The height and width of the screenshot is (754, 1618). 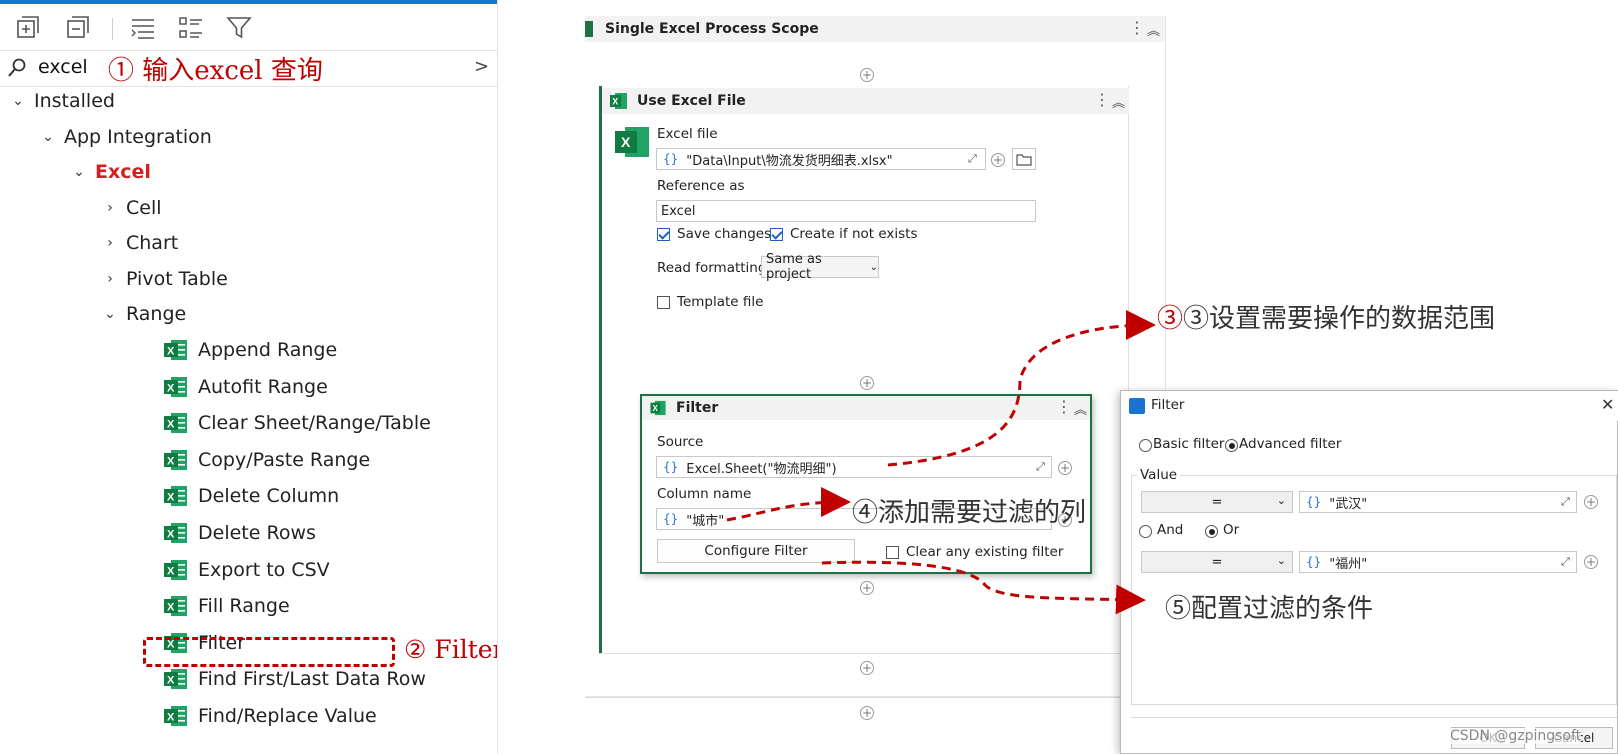 What do you see at coordinates (969, 513) in the screenshot?
I see `annotation-column: ④添加需要过滤的列` at bounding box center [969, 513].